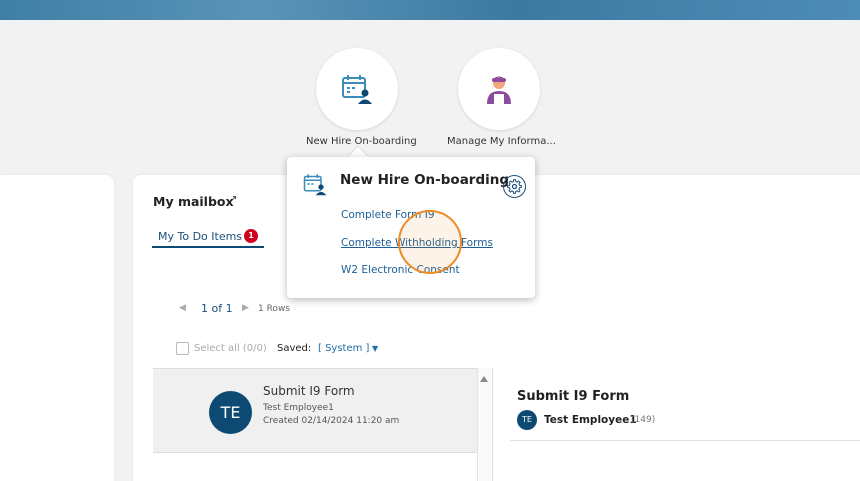  I want to click on settings-button, so click(514, 186).